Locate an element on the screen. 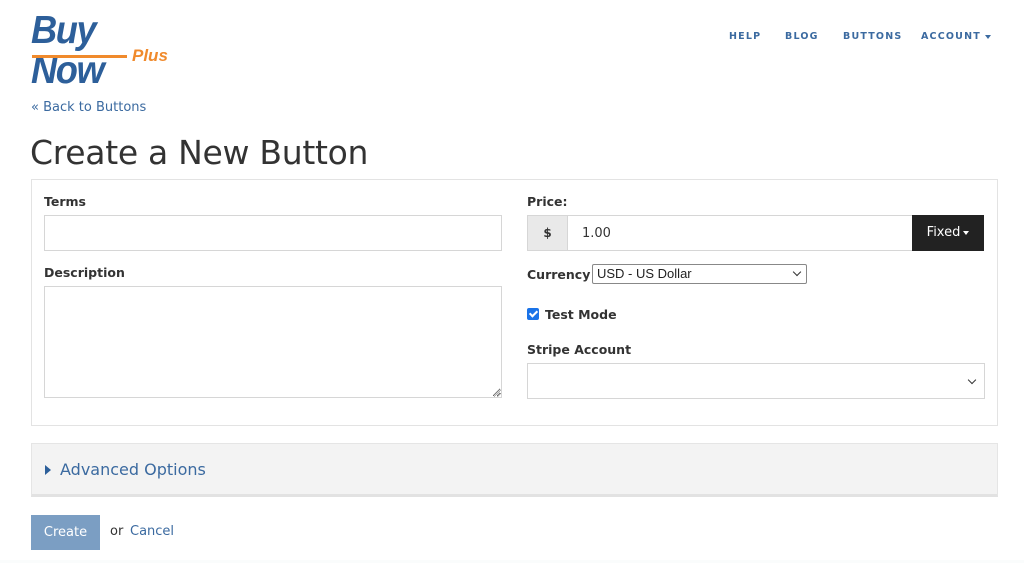 The height and width of the screenshot is (563, 1024). currency-selected-value: USD - US Dollar is located at coordinates (644, 273).